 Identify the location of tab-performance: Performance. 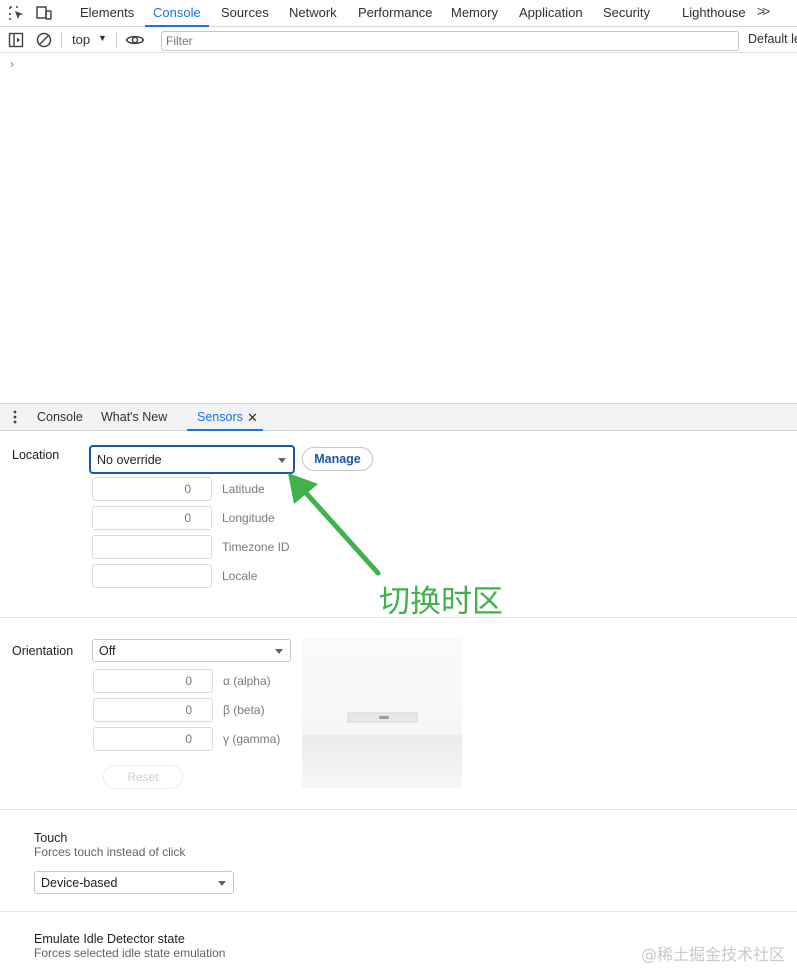
(395, 13).